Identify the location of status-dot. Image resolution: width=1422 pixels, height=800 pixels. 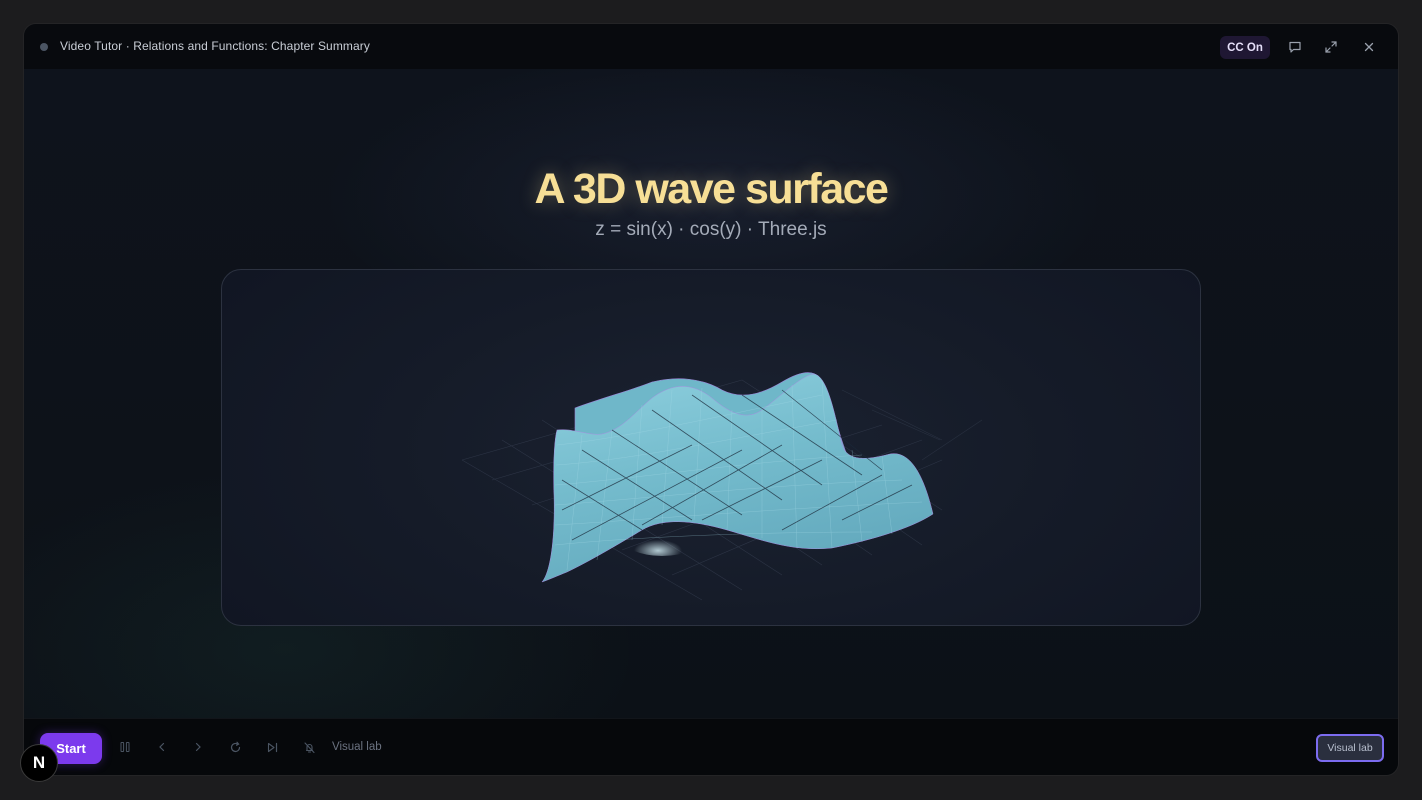
(44, 47).